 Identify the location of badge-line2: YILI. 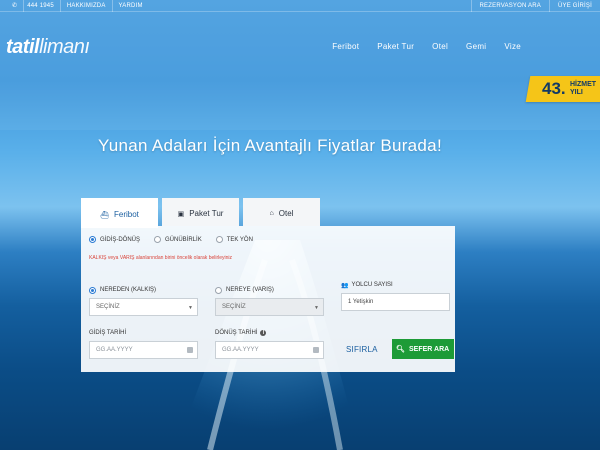
(576, 92).